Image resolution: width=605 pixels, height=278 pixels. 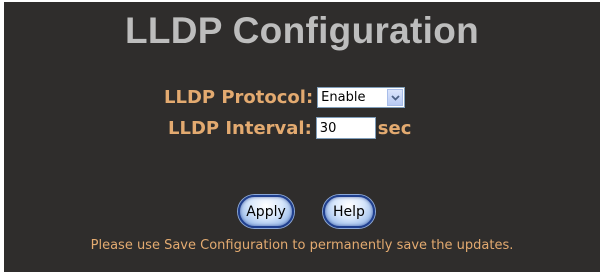 I want to click on protocol-label: LLDP Protocol:, so click(x=239, y=97).